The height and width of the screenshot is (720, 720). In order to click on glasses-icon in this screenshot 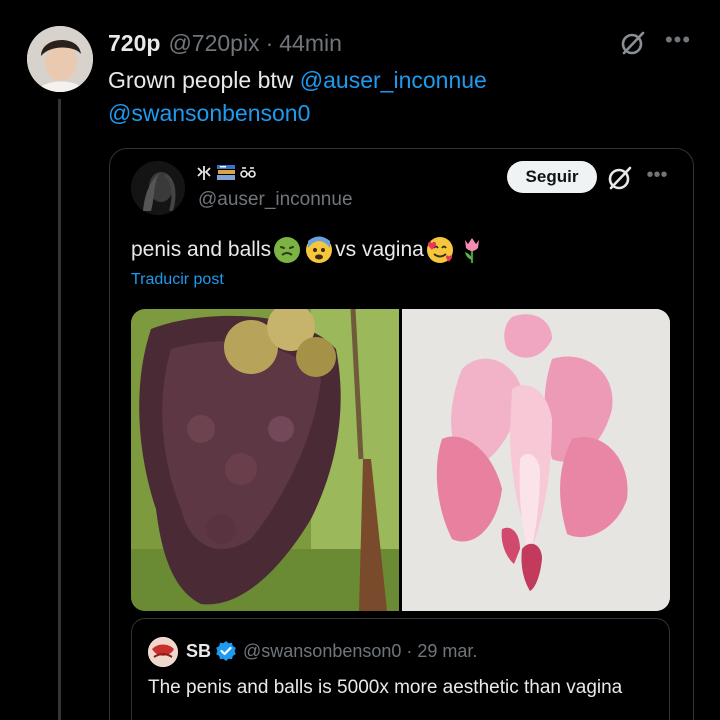, I will do `click(248, 175)`.